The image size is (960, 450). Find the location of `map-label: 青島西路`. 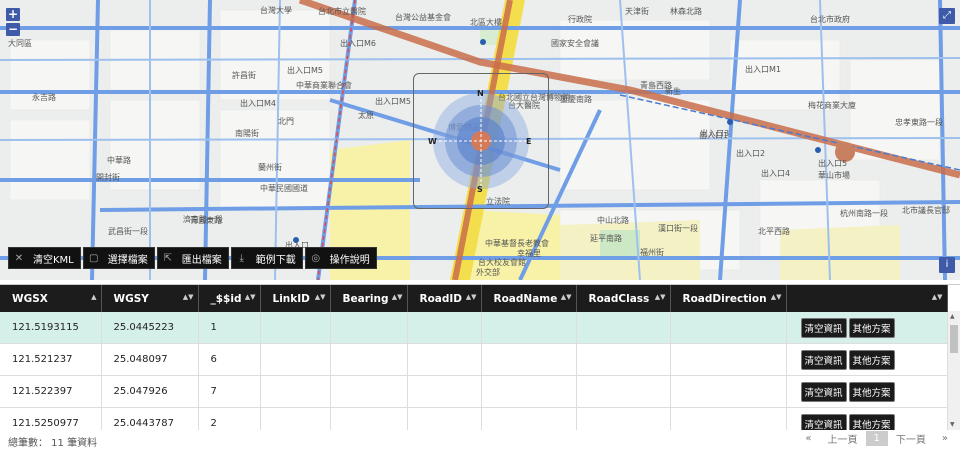

map-label: 青島西路 is located at coordinates (656, 85).